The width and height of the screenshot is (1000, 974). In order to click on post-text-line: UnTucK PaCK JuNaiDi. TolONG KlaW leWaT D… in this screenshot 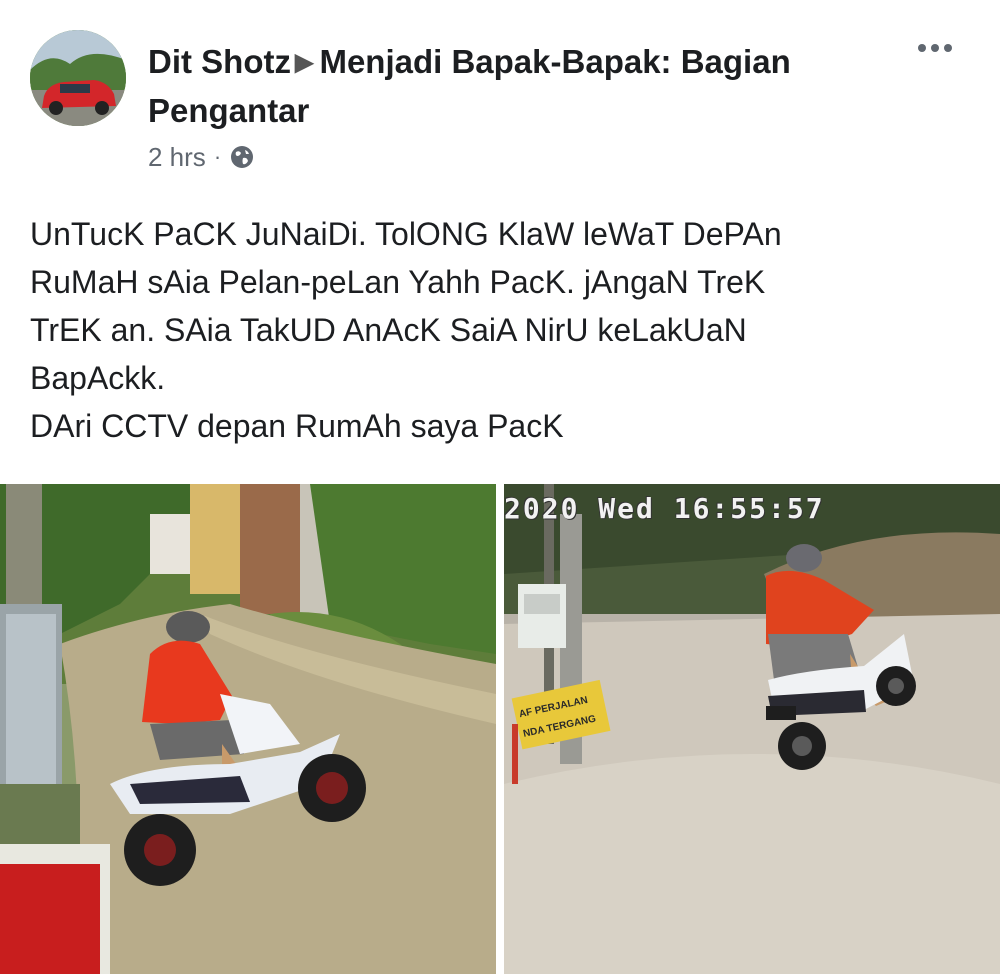, I will do `click(406, 234)`.